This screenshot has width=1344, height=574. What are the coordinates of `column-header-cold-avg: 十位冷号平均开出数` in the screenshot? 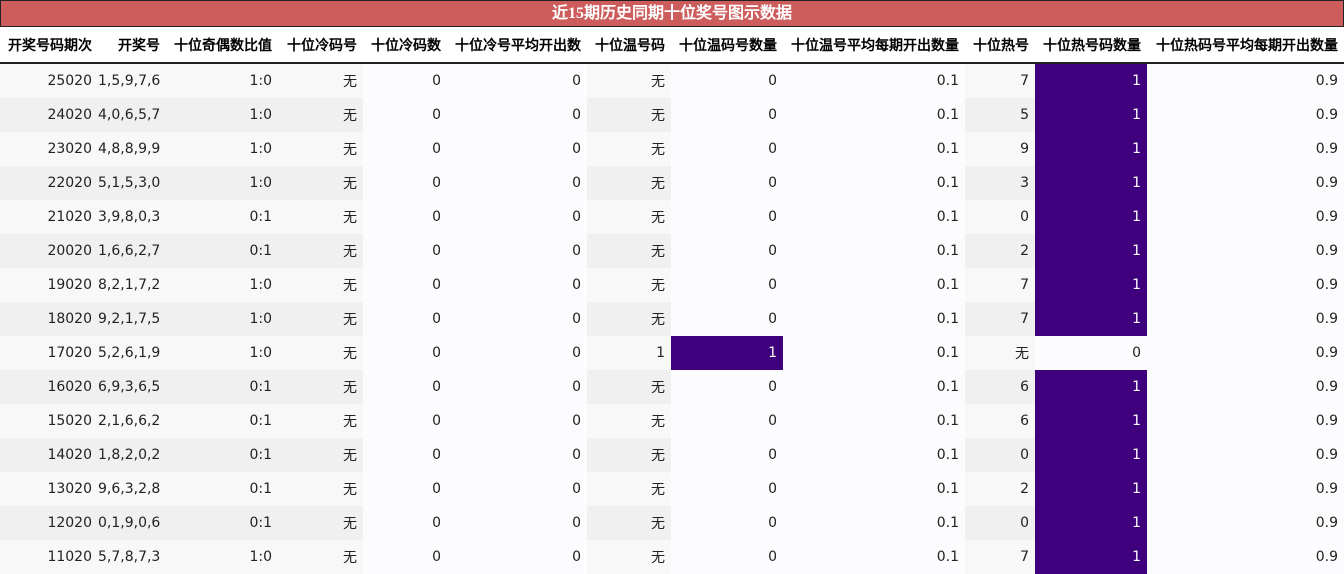 It's located at (517, 45).